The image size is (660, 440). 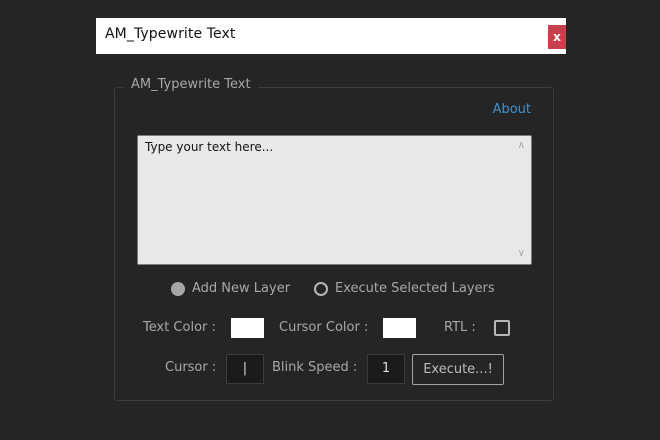 I want to click on radio-execute-selected-label: Execute Selected Layers, so click(x=415, y=288).